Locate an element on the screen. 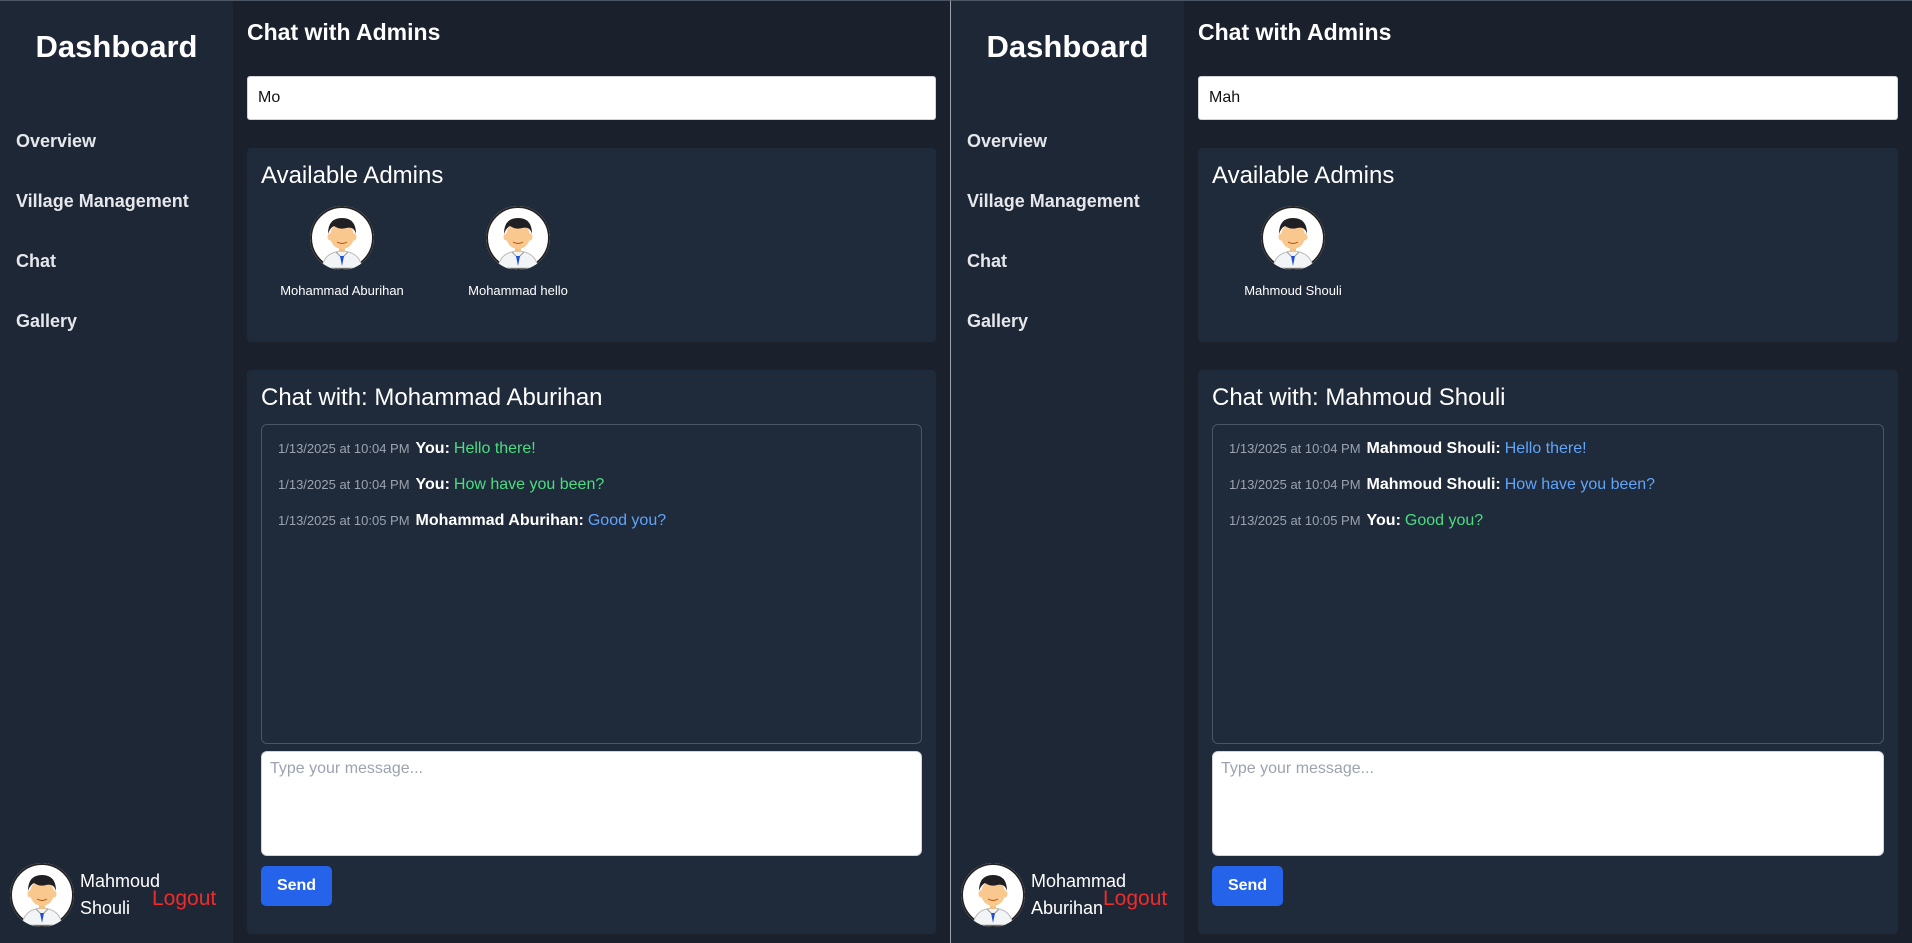 The image size is (1912, 943). current-user: Mahmoud Shouli Logout is located at coordinates (113, 895).